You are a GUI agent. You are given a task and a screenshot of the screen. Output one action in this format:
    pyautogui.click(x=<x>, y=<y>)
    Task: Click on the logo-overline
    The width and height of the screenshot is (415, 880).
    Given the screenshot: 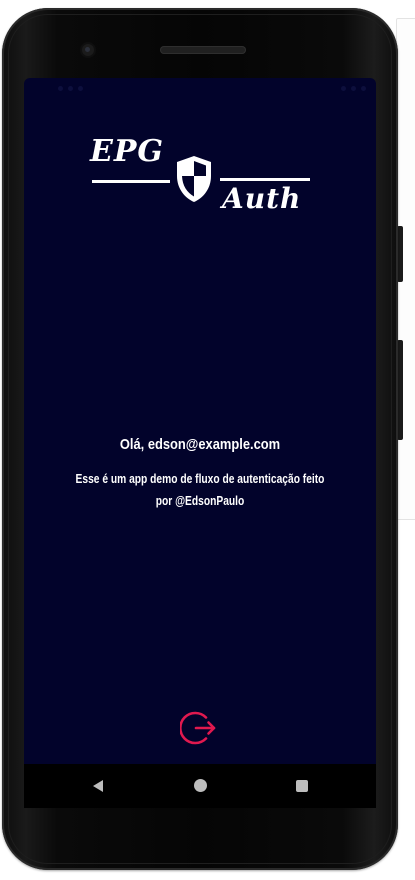 What is the action you would take?
    pyautogui.click(x=265, y=179)
    